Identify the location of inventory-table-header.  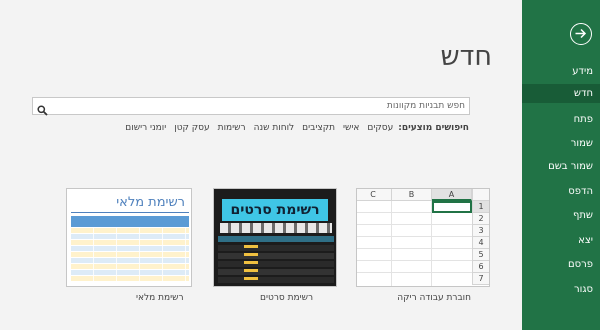
(130, 221).